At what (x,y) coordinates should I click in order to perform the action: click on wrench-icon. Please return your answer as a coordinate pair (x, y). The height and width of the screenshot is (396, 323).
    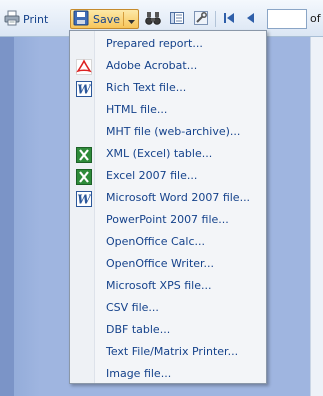
    Looking at the image, I should click on (201, 19).